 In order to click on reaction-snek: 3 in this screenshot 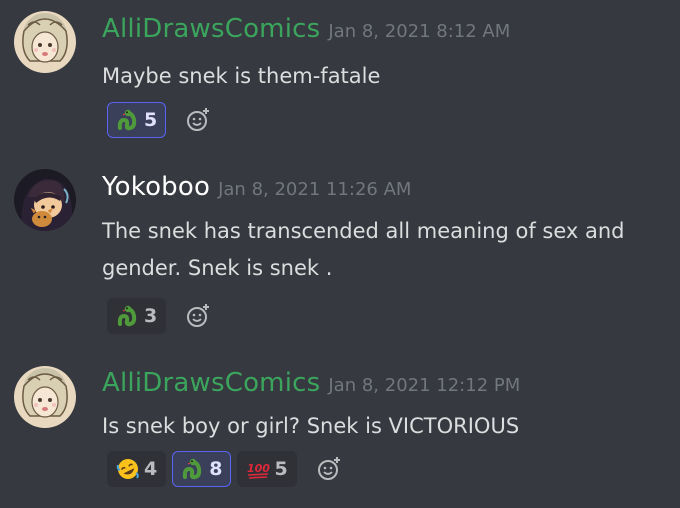, I will do `click(137, 316)`.